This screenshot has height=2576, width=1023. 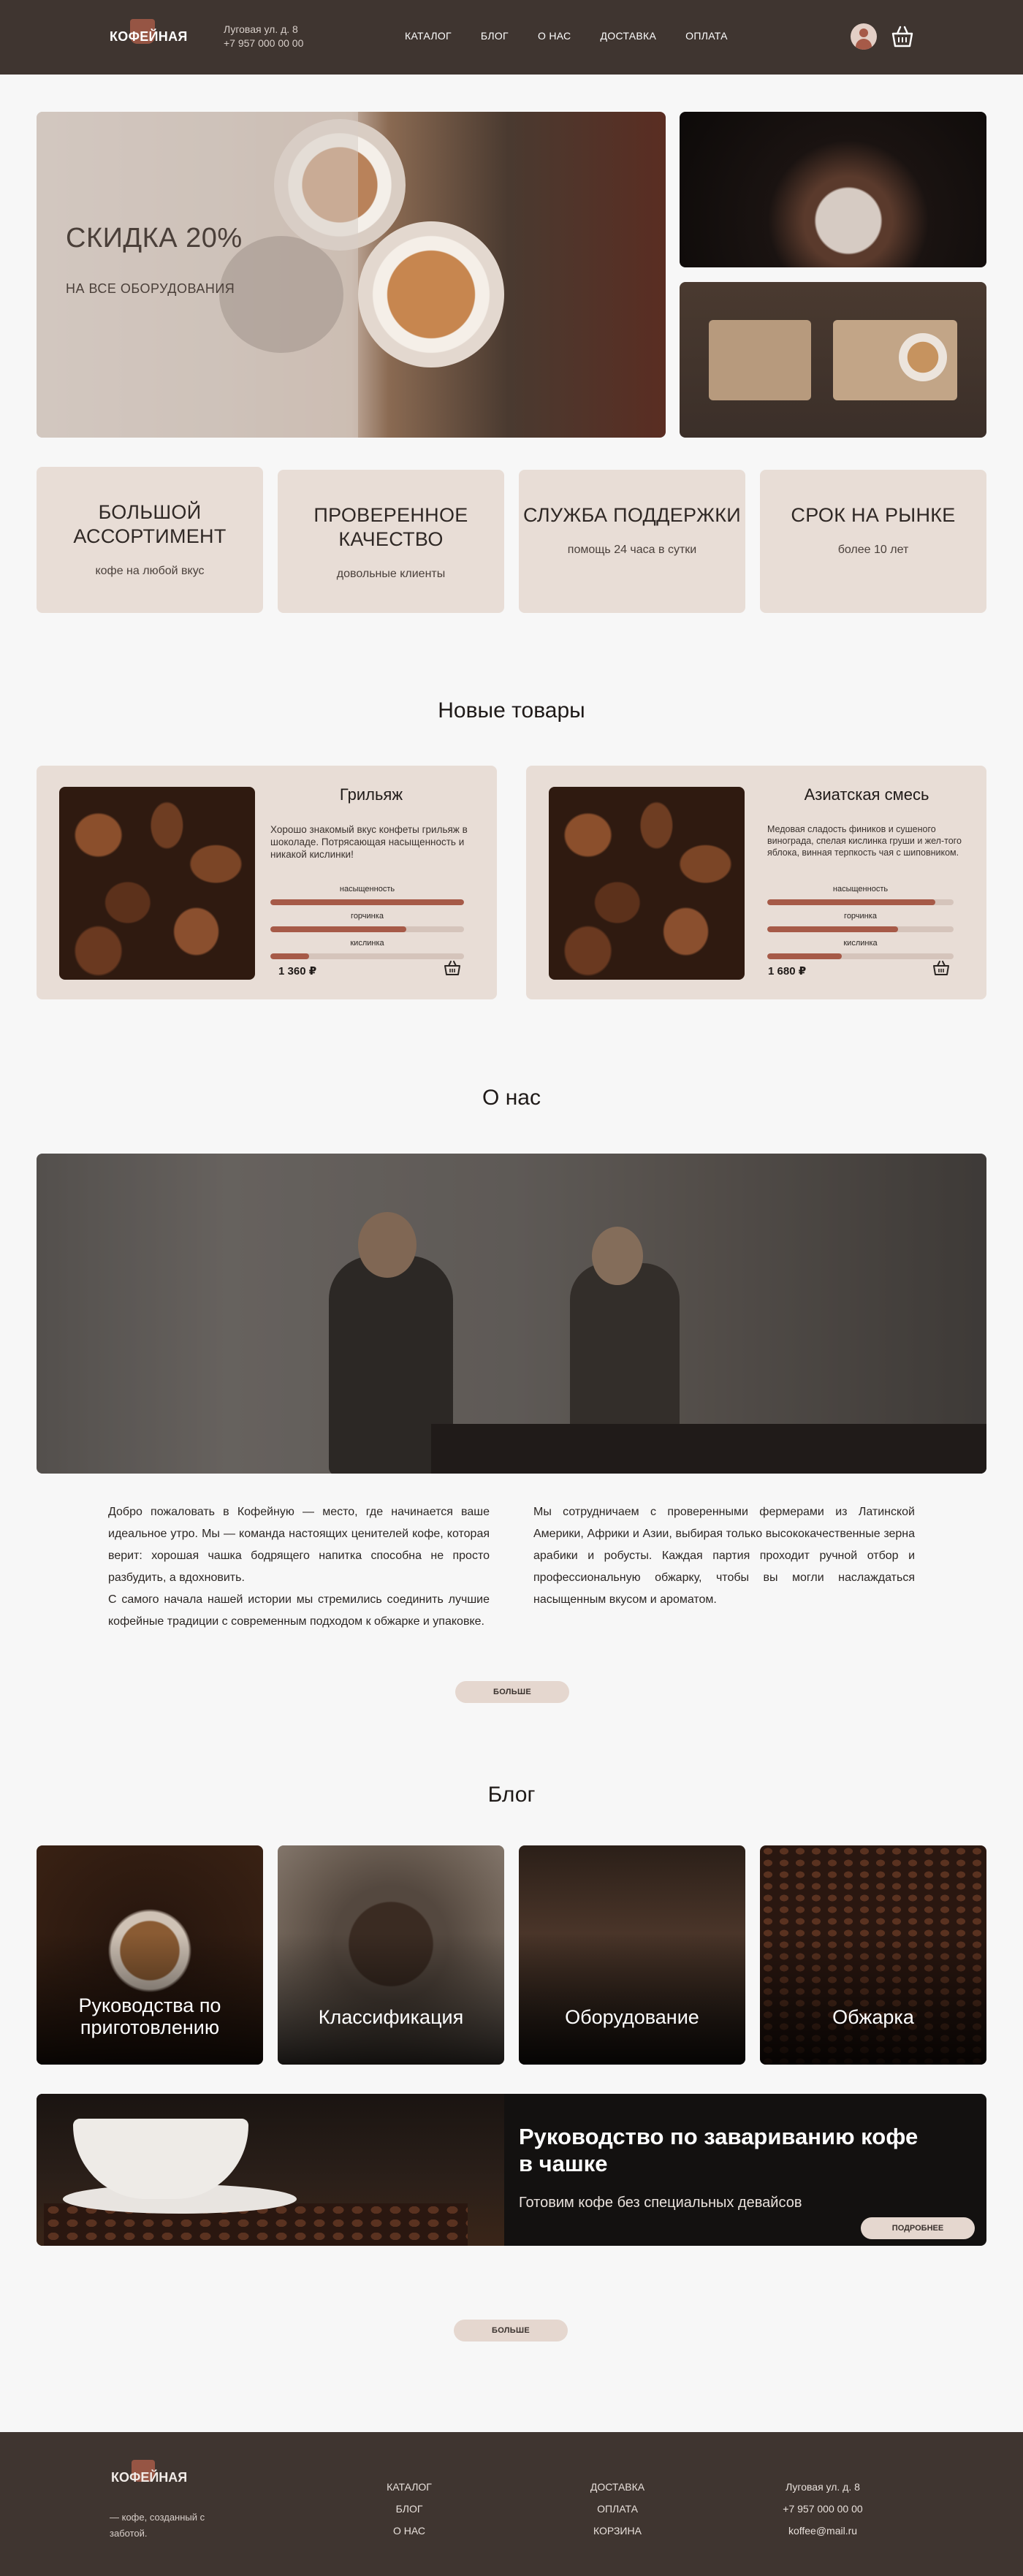 I want to click on footer-logo: КОФЕЙНАЯ, so click(x=152, y=2478).